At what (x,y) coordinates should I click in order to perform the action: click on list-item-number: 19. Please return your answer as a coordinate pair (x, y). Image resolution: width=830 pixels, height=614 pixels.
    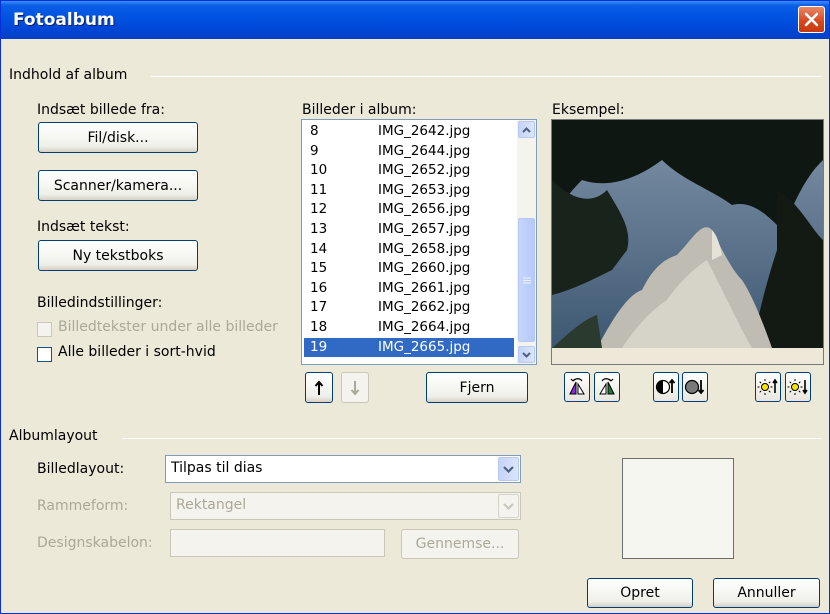
    Looking at the image, I should click on (319, 346).